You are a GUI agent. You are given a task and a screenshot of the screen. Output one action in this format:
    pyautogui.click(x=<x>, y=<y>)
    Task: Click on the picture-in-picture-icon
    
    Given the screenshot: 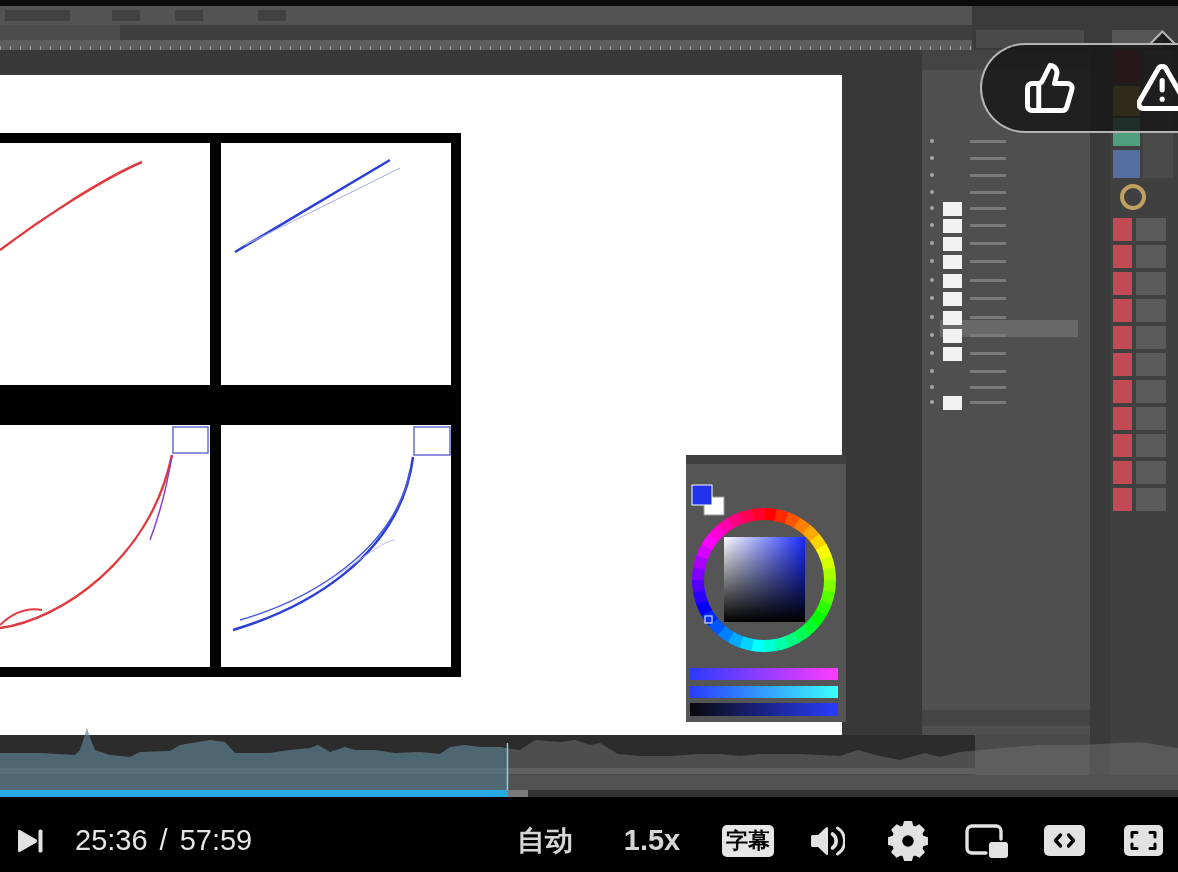 What is the action you would take?
    pyautogui.click(x=986, y=840)
    